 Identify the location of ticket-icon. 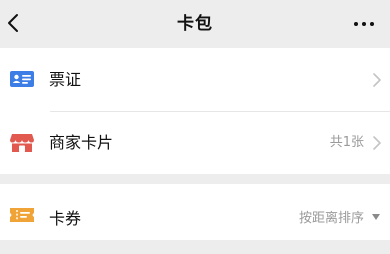
(22, 215).